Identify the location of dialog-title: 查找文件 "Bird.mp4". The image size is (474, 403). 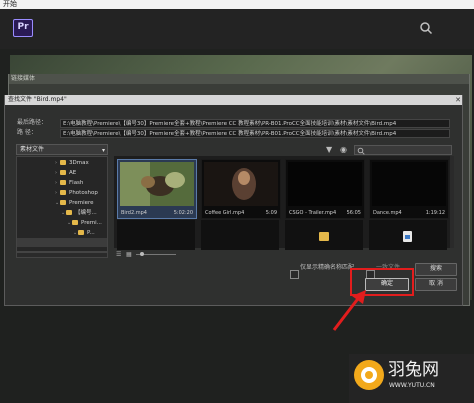
(233, 100).